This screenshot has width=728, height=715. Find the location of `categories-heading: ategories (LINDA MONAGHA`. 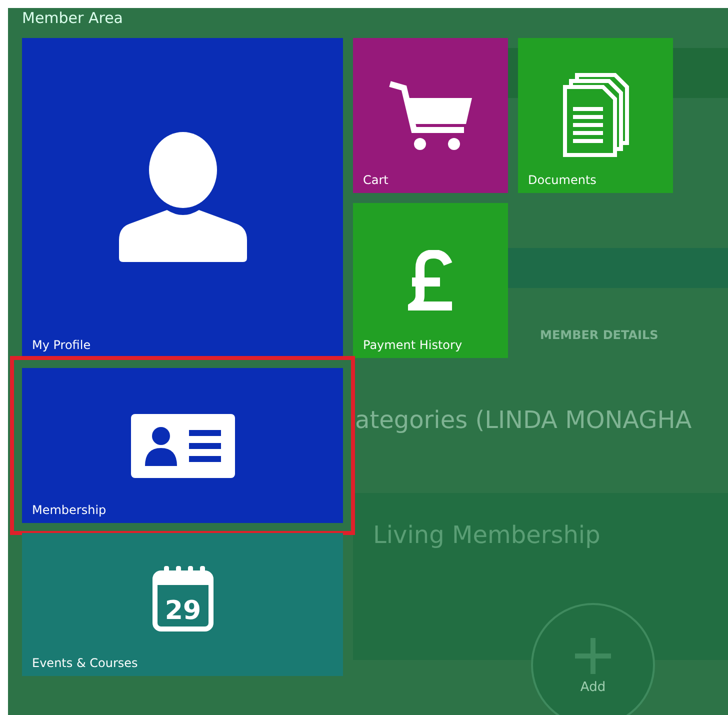

categories-heading: ategories (LINDA MONAGHA is located at coordinates (523, 420).